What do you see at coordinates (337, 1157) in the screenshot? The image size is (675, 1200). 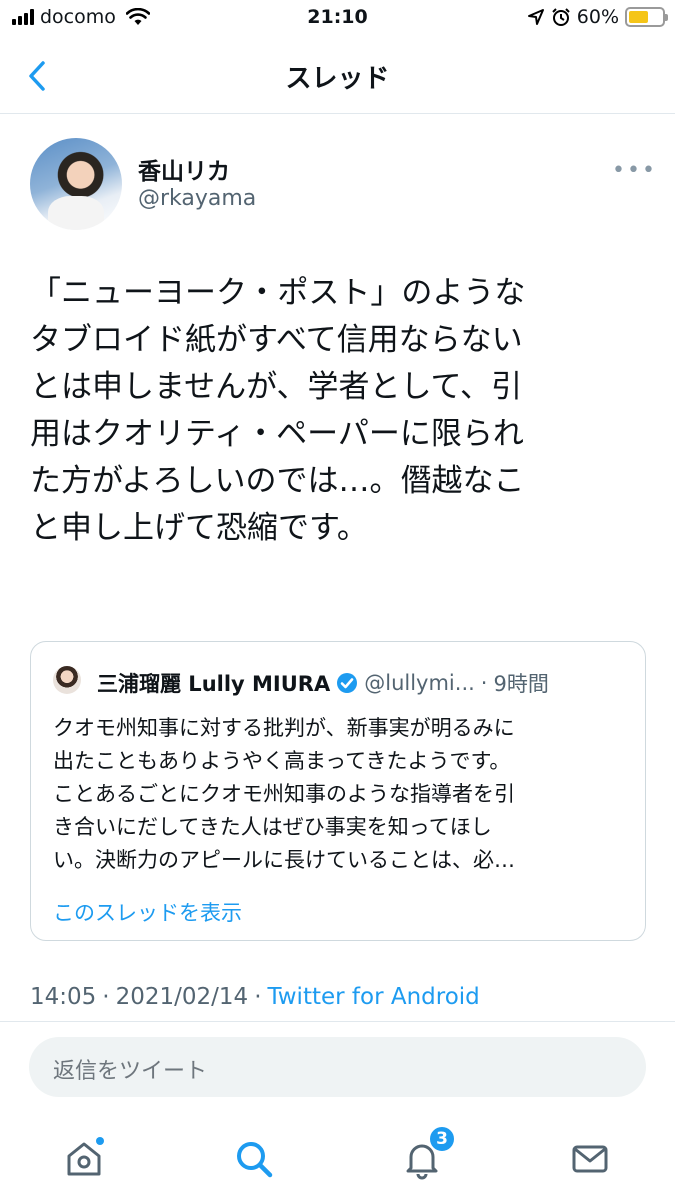 I see `tab-bar: 3` at bounding box center [337, 1157].